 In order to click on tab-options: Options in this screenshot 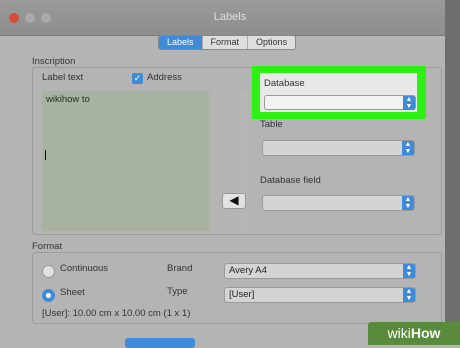, I will do `click(271, 42)`.